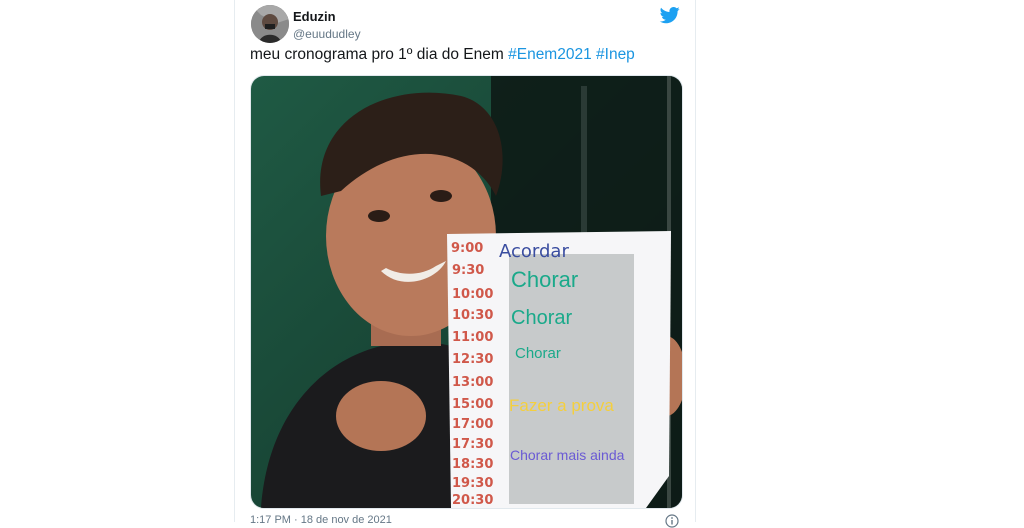 Image resolution: width=1024 pixels, height=528 pixels. What do you see at coordinates (695, 261) in the screenshot?
I see `right-divider` at bounding box center [695, 261].